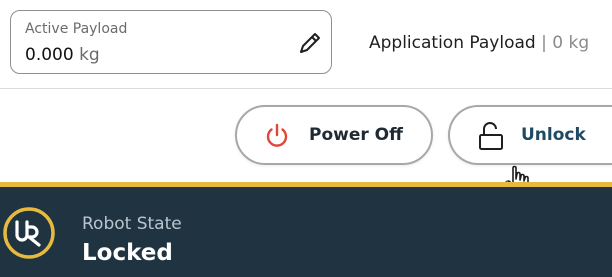 This screenshot has height=277, width=612. What do you see at coordinates (452, 43) in the screenshot?
I see `application-payload-label: Application Payload` at bounding box center [452, 43].